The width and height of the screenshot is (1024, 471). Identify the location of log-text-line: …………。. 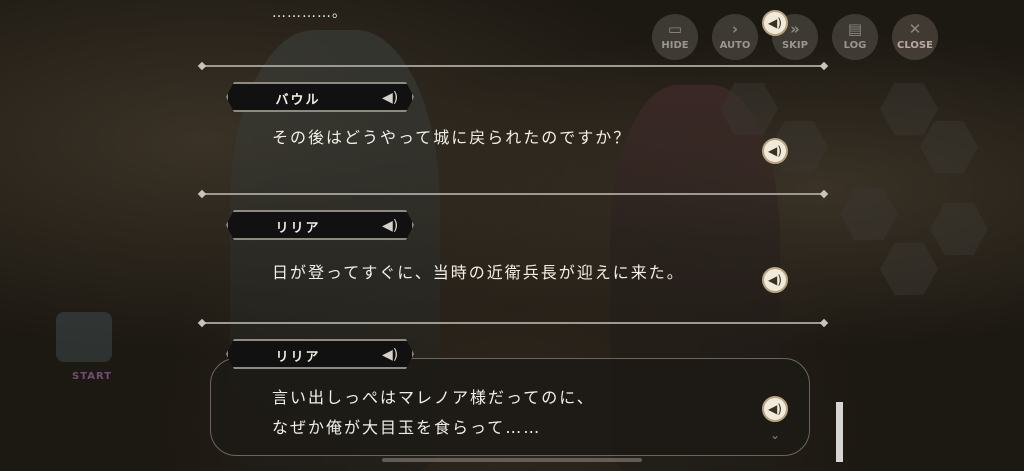
(309, 13).